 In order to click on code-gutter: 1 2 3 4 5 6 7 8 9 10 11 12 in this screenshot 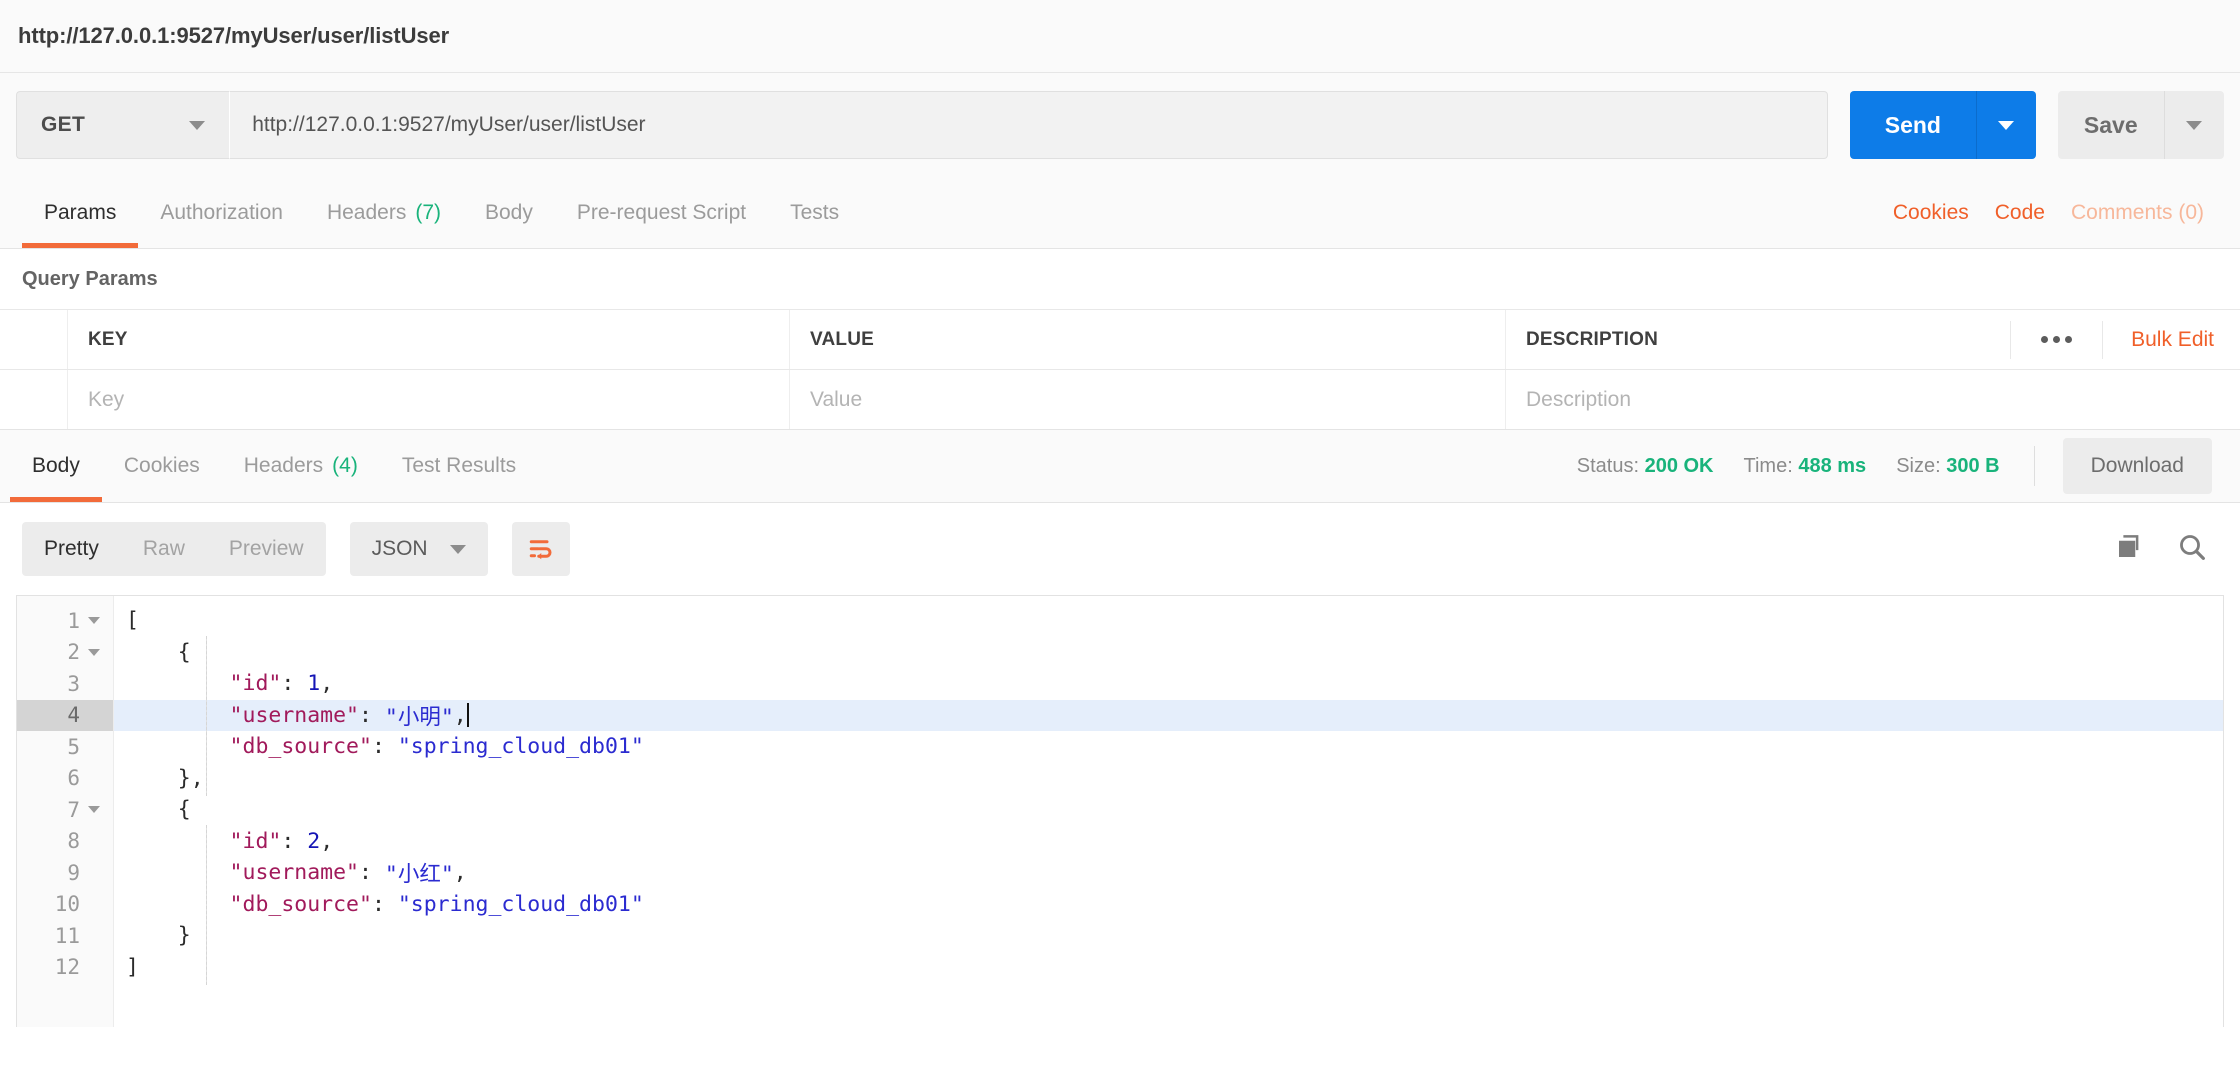, I will do `click(65, 811)`.